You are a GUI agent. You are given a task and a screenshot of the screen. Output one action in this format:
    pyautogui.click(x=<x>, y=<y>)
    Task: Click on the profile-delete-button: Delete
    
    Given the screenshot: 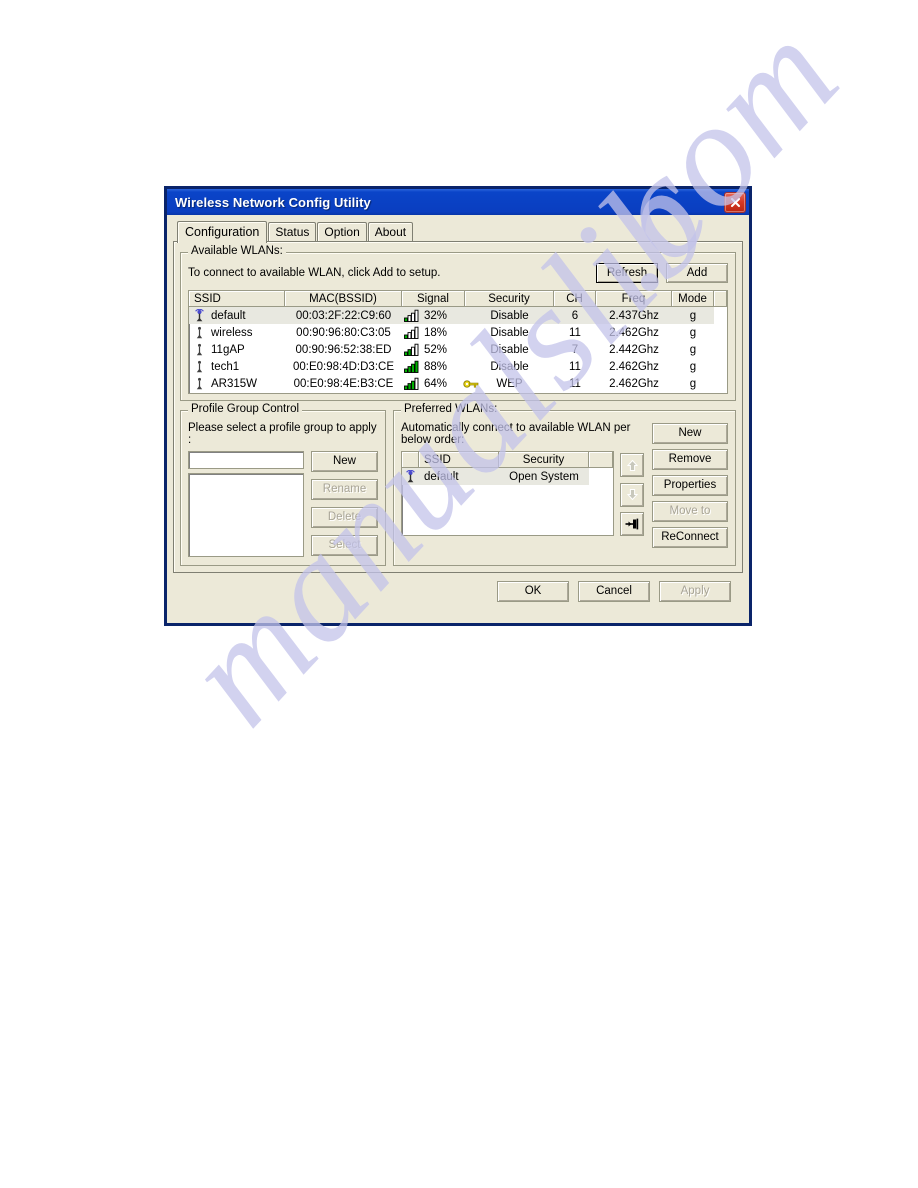 What is the action you would take?
    pyautogui.click(x=344, y=517)
    